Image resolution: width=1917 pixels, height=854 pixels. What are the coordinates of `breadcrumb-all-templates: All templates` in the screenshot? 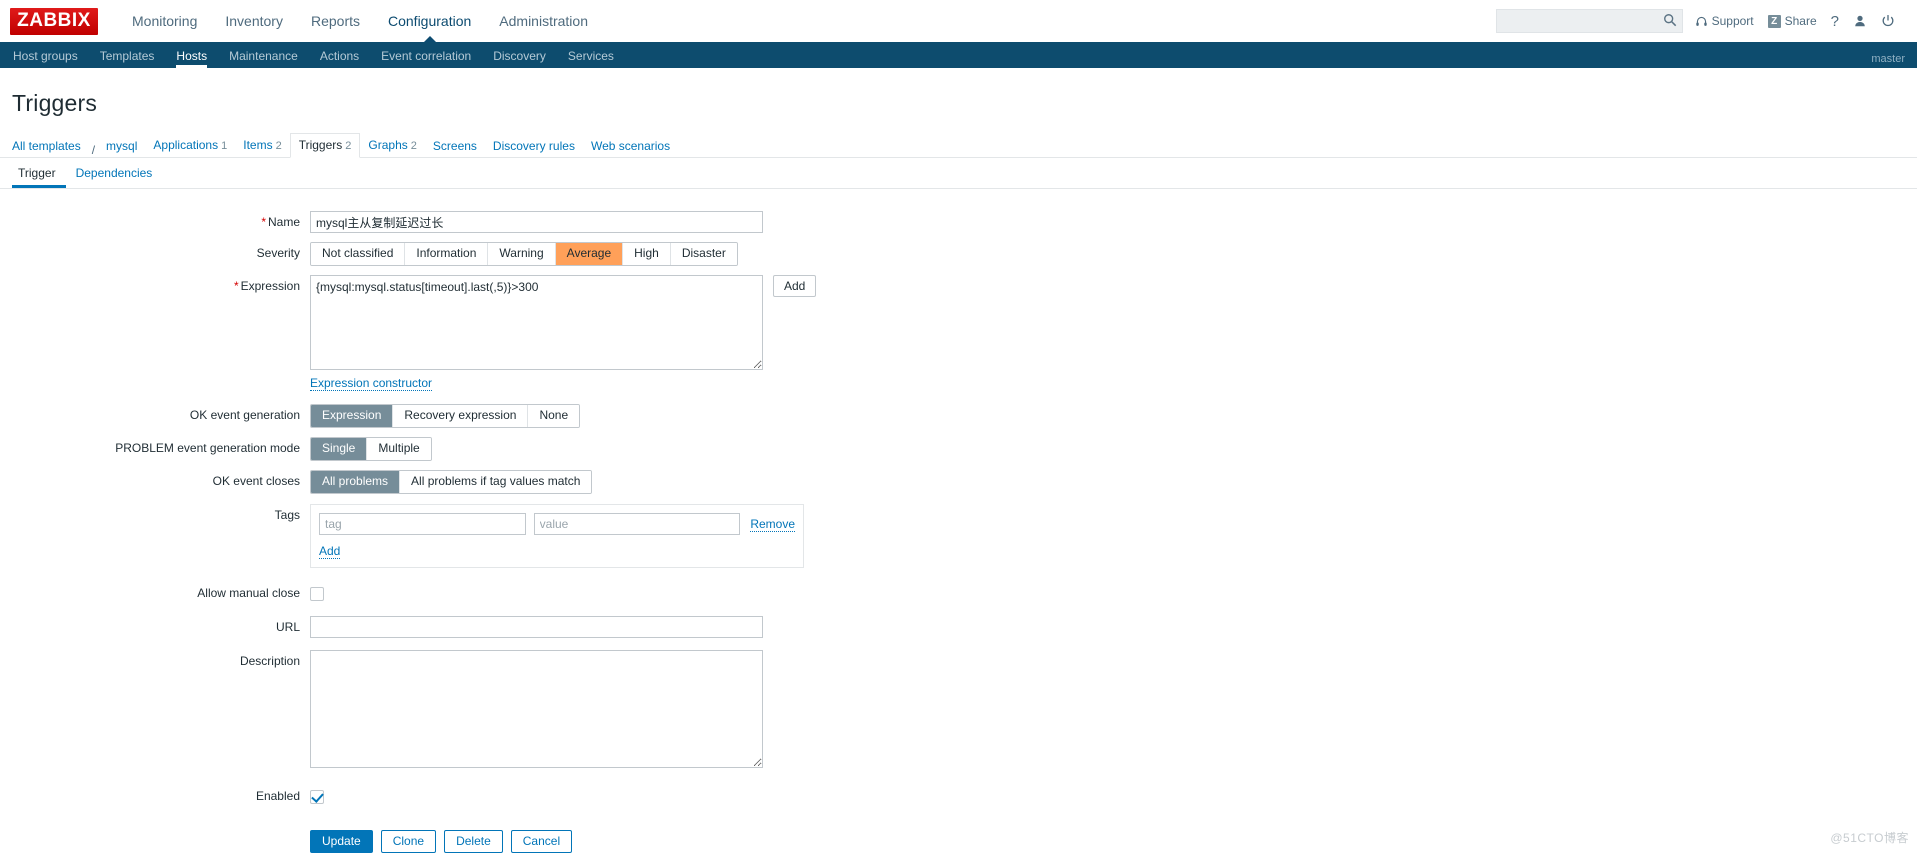 It's located at (50, 146).